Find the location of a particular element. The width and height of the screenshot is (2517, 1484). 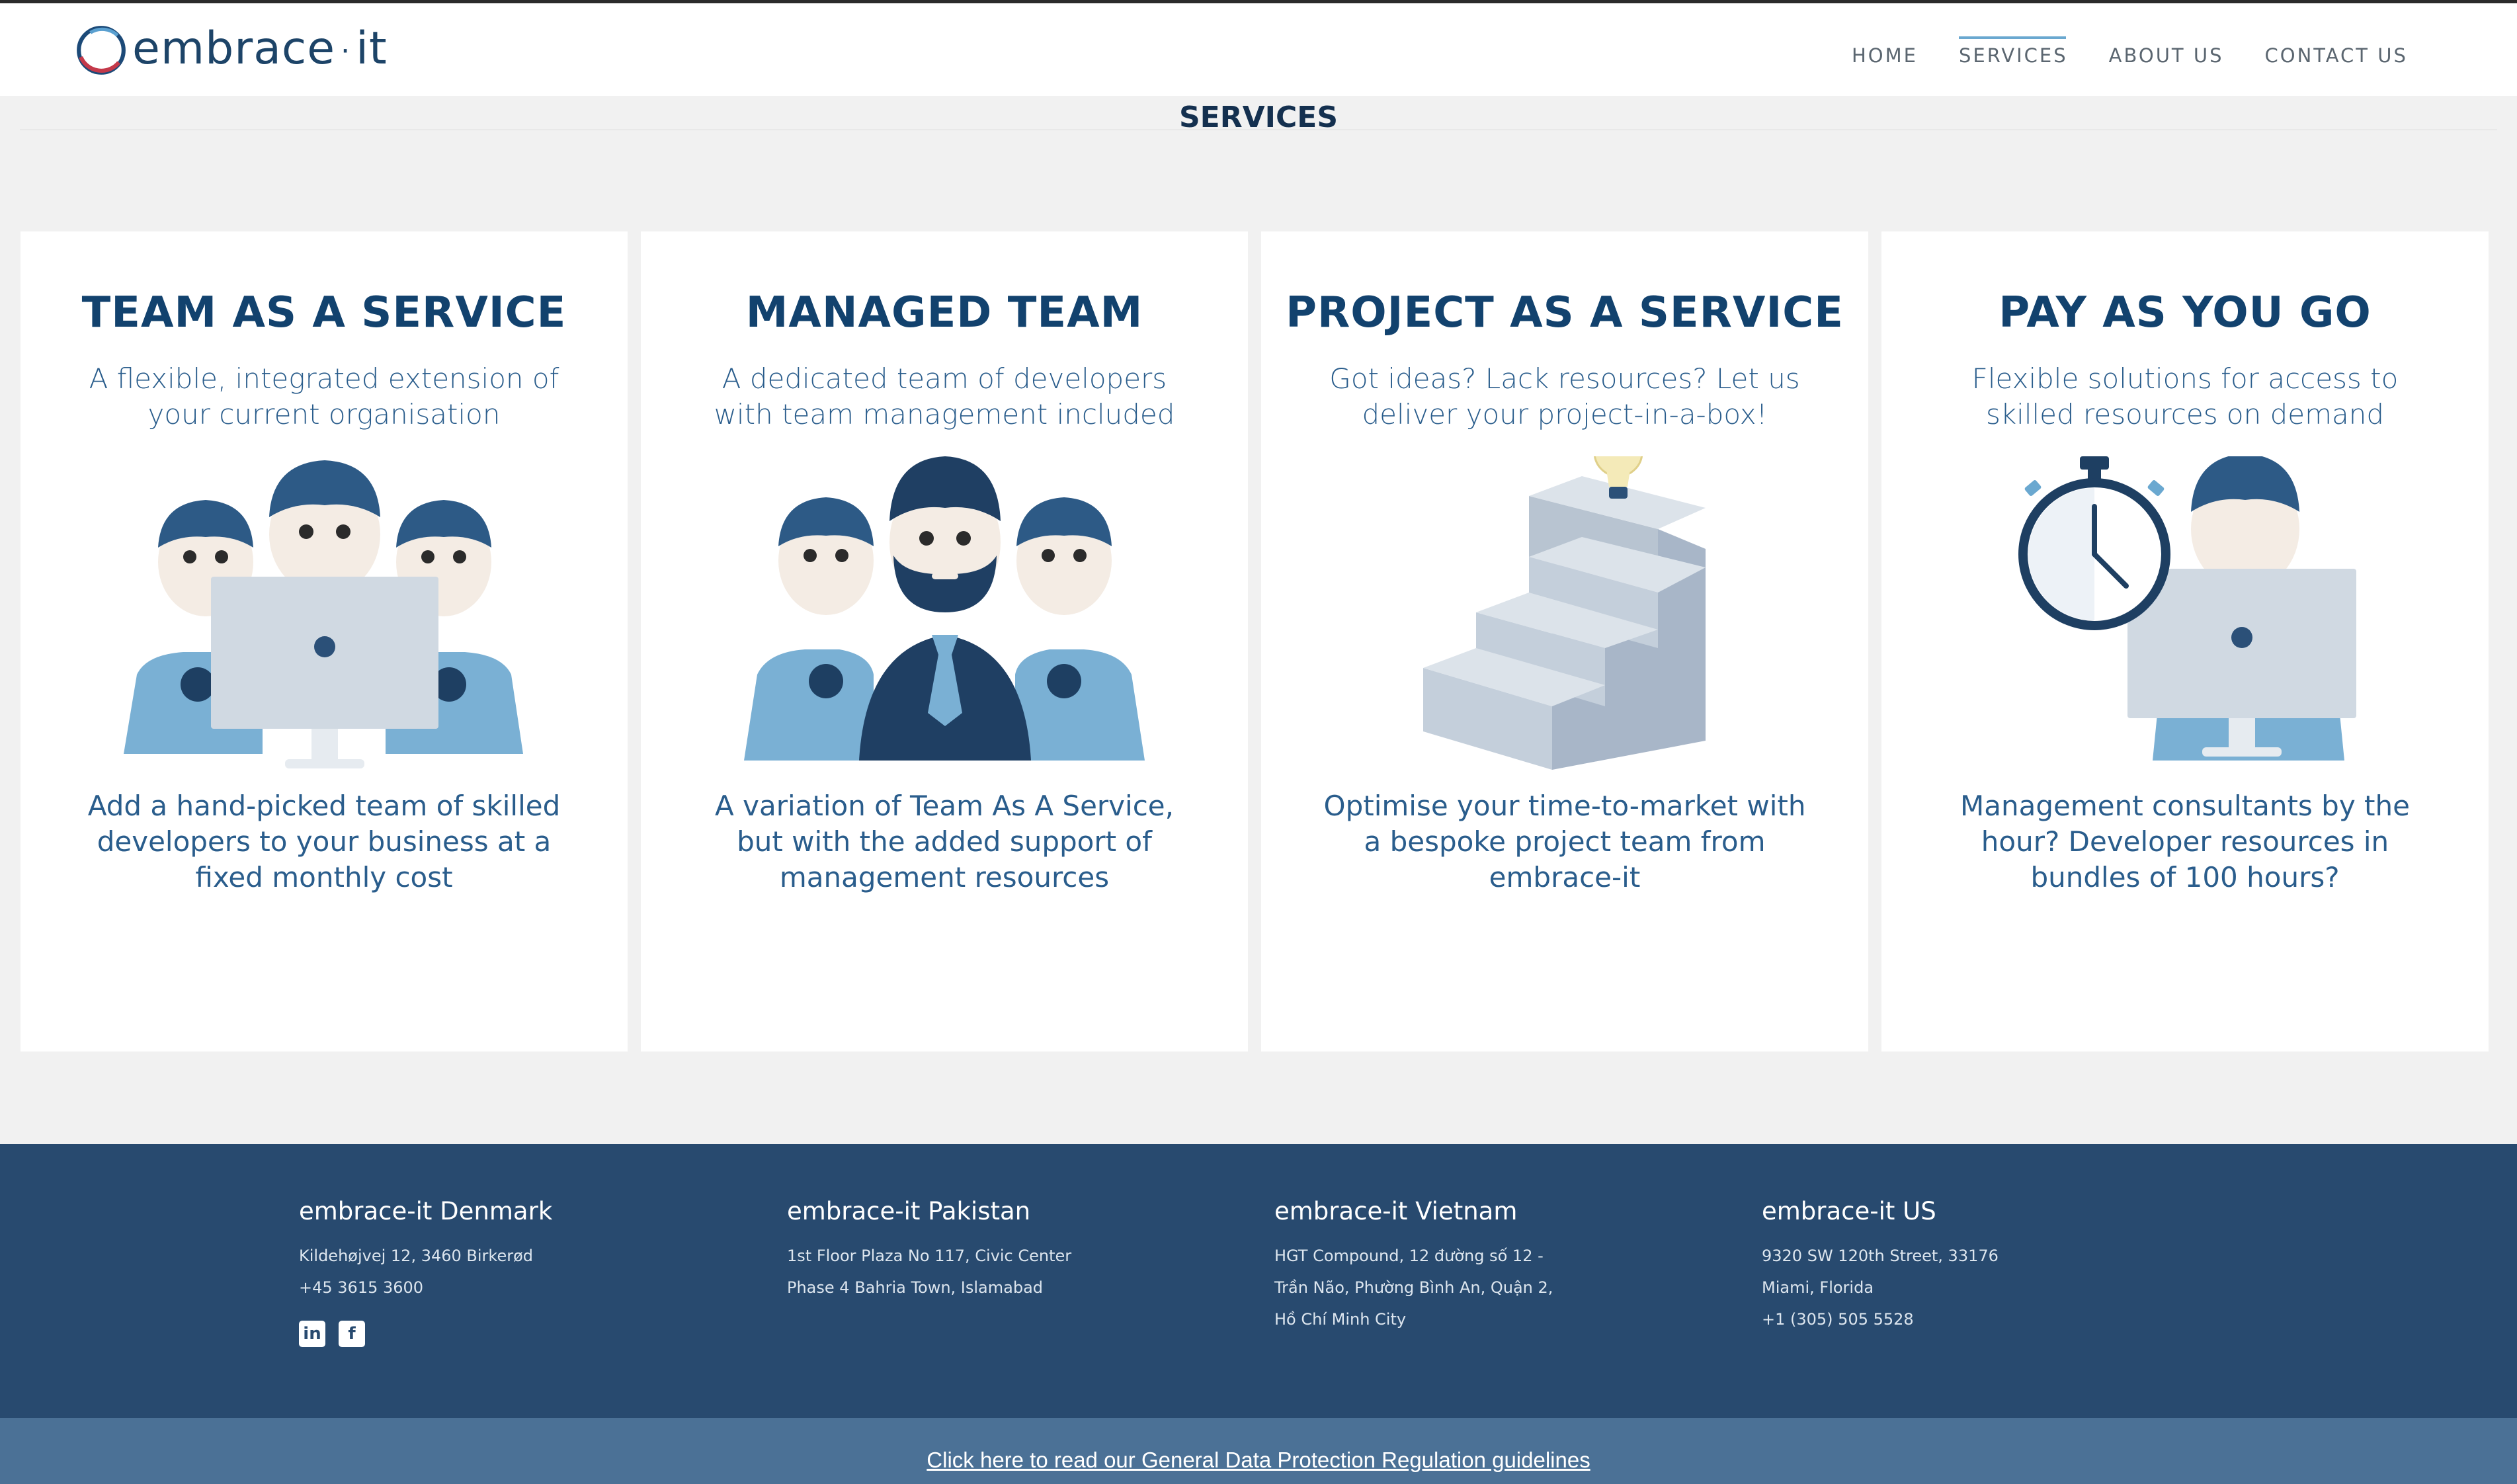

office-address-line: Phase 4 Bahria Town, Islamabad is located at coordinates (915, 1288).